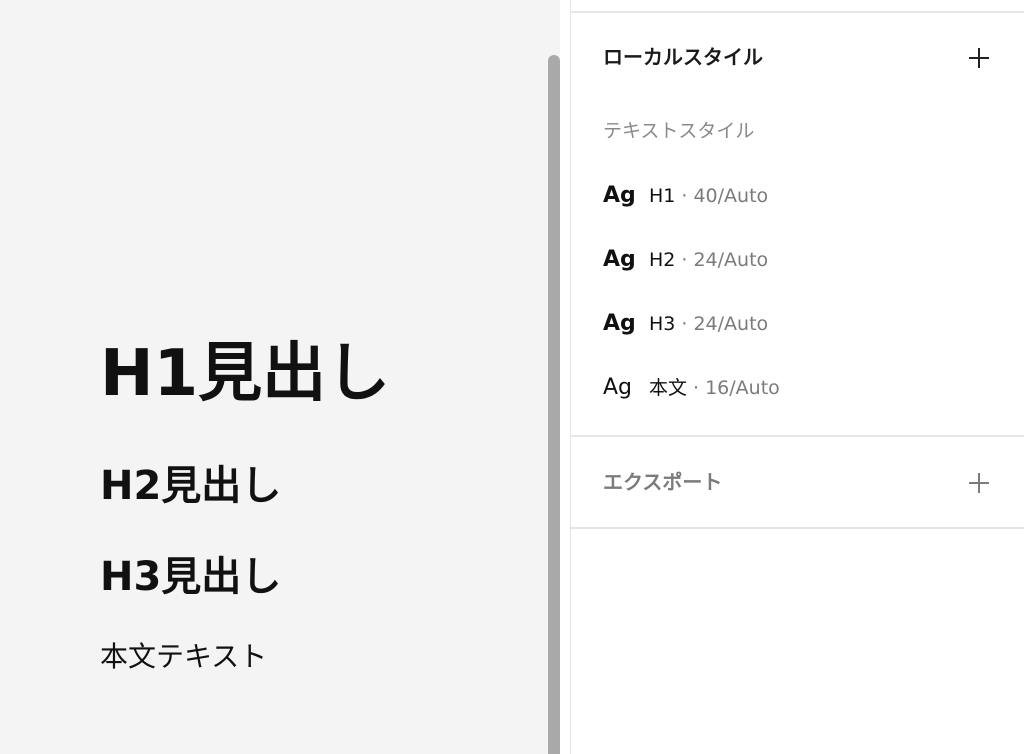 The height and width of the screenshot is (754, 1024). Describe the element at coordinates (793, 324) in the screenshot. I see `text-style-row-h3: Ag H3 · 24/Auto` at that location.